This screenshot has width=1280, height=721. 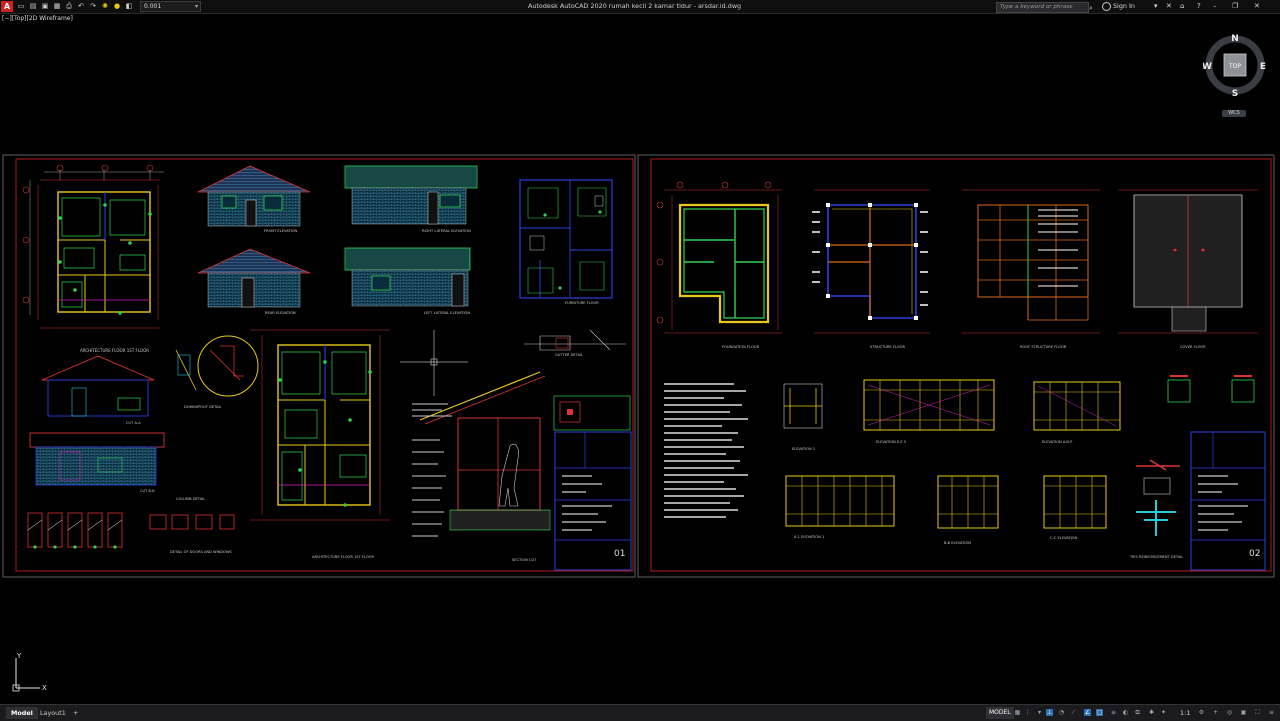 I want to click on model-space-toggle: MODEL, so click(x=1000, y=713).